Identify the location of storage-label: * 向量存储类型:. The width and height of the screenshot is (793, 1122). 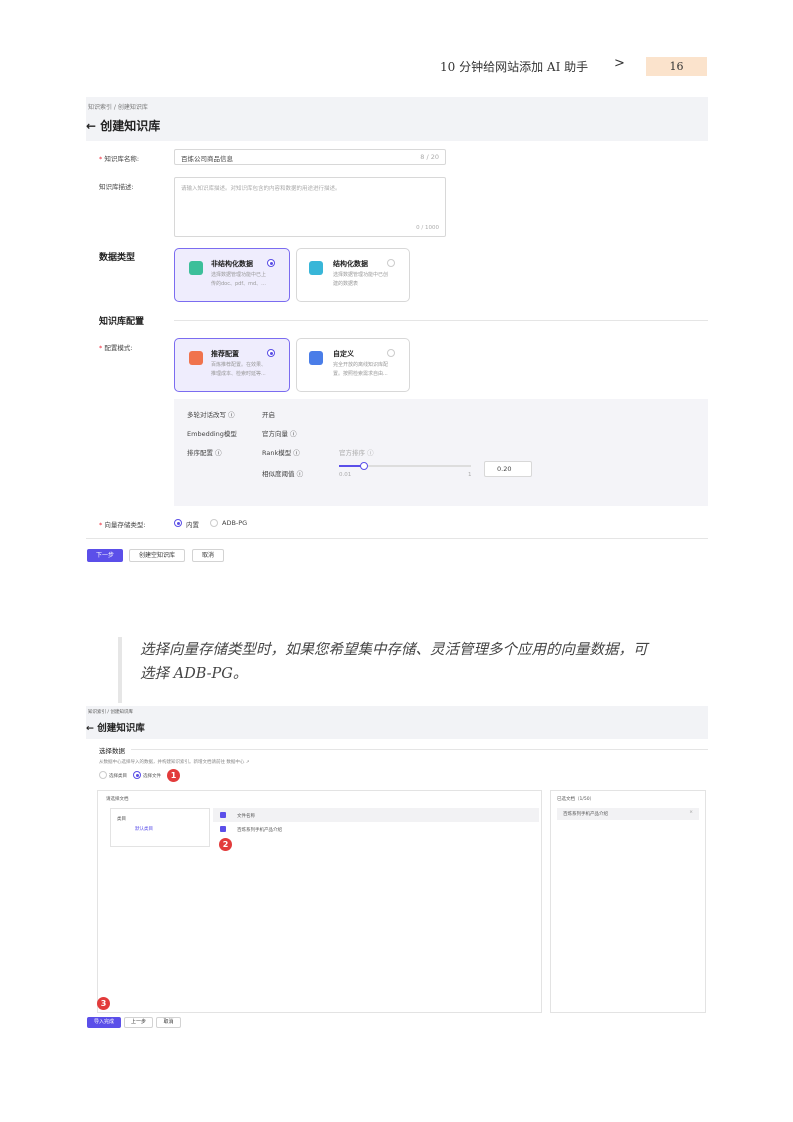
(122, 525).